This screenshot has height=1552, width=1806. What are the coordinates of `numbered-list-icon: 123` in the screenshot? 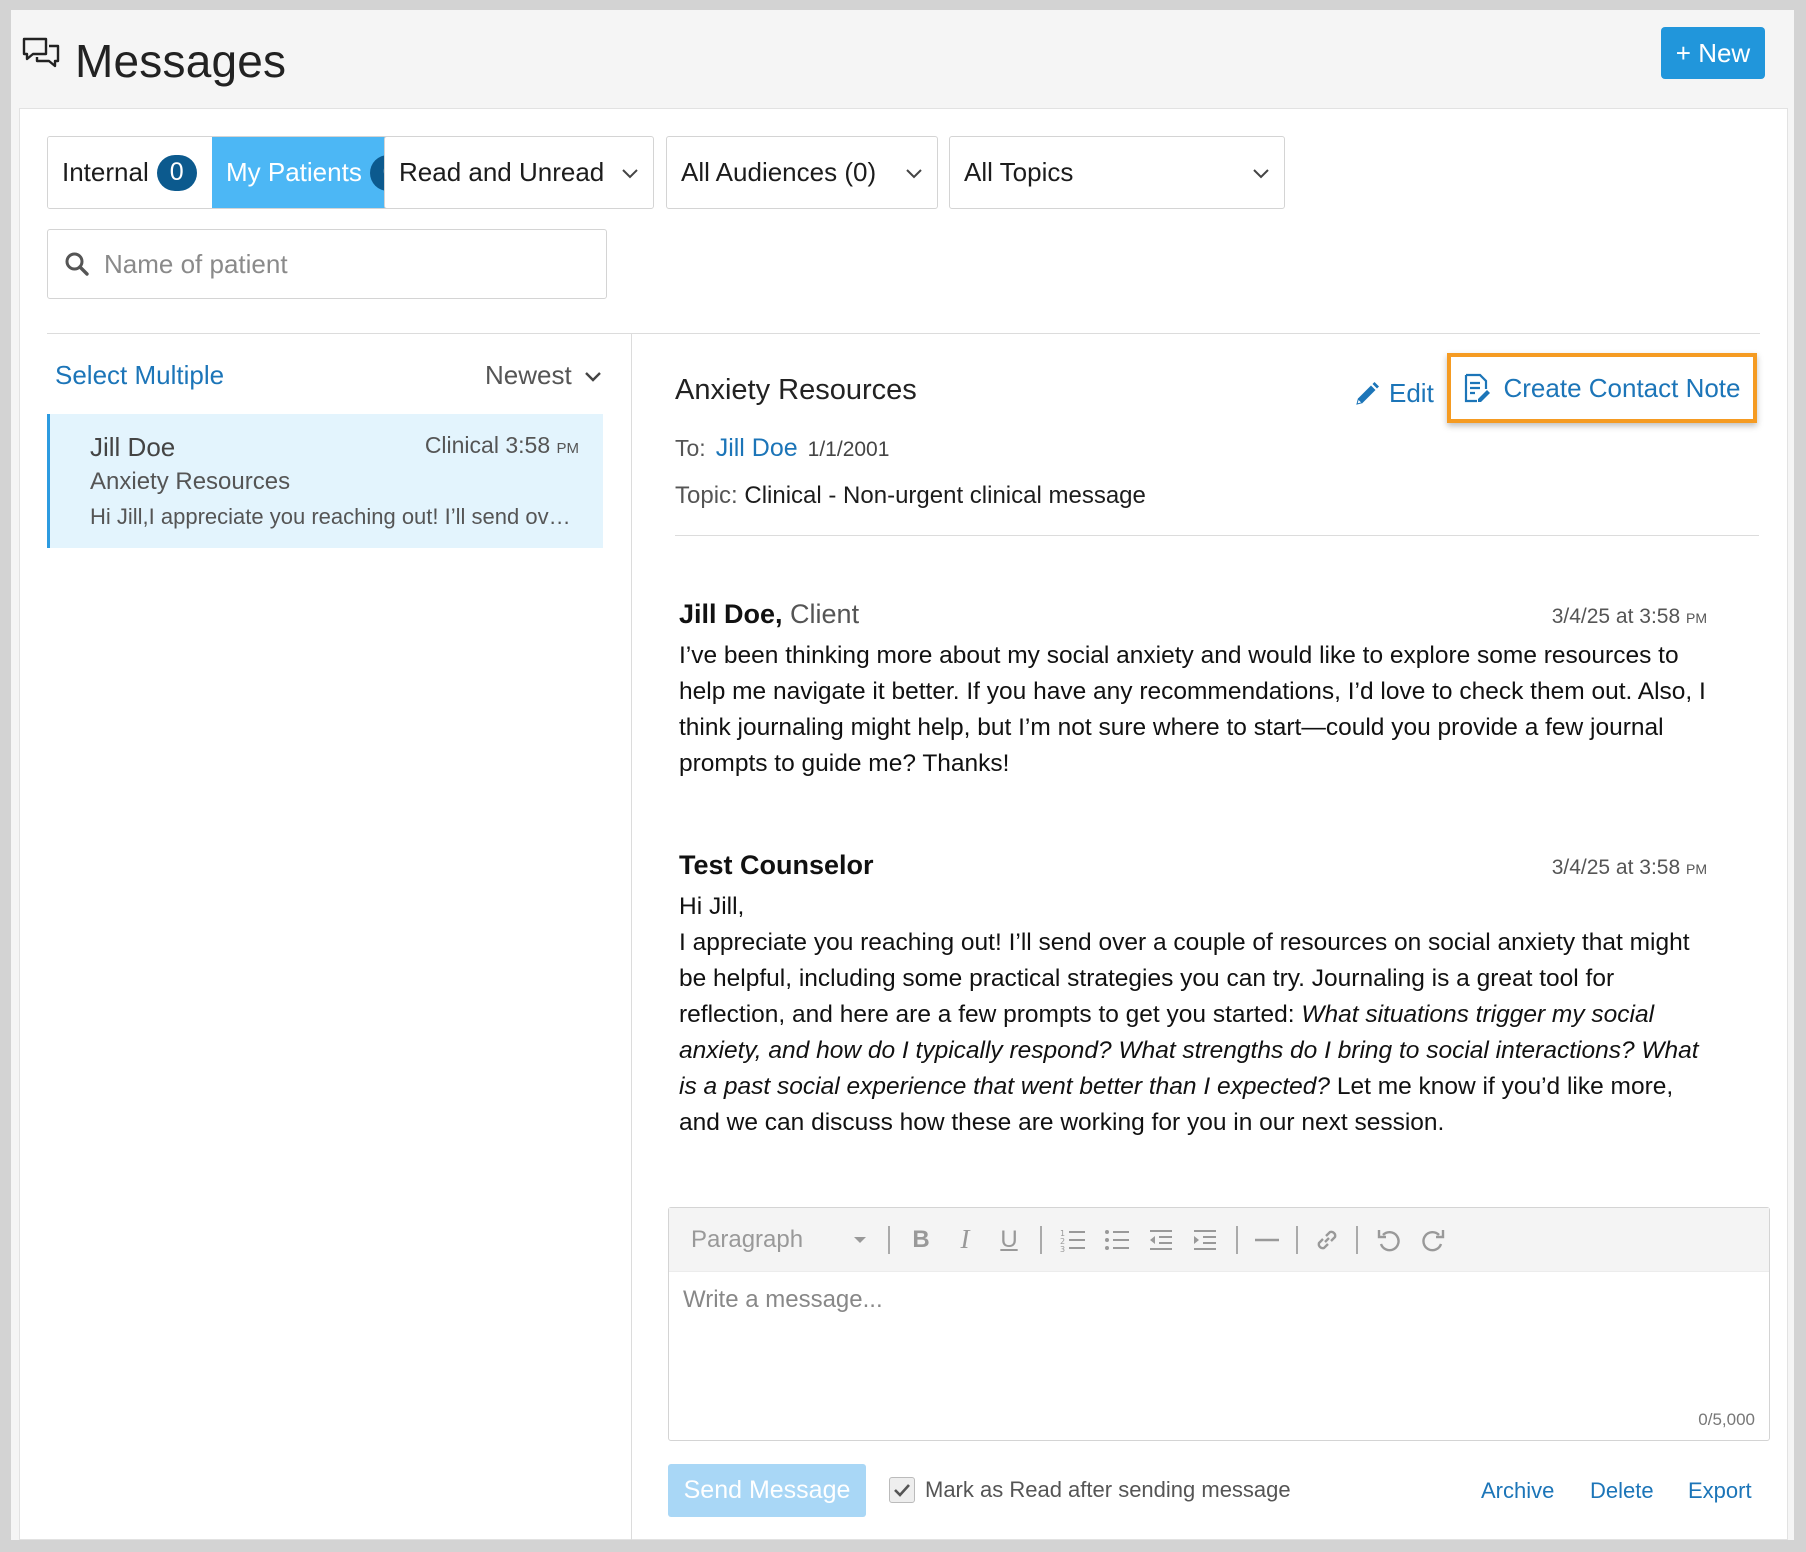 It's located at (1073, 1240).